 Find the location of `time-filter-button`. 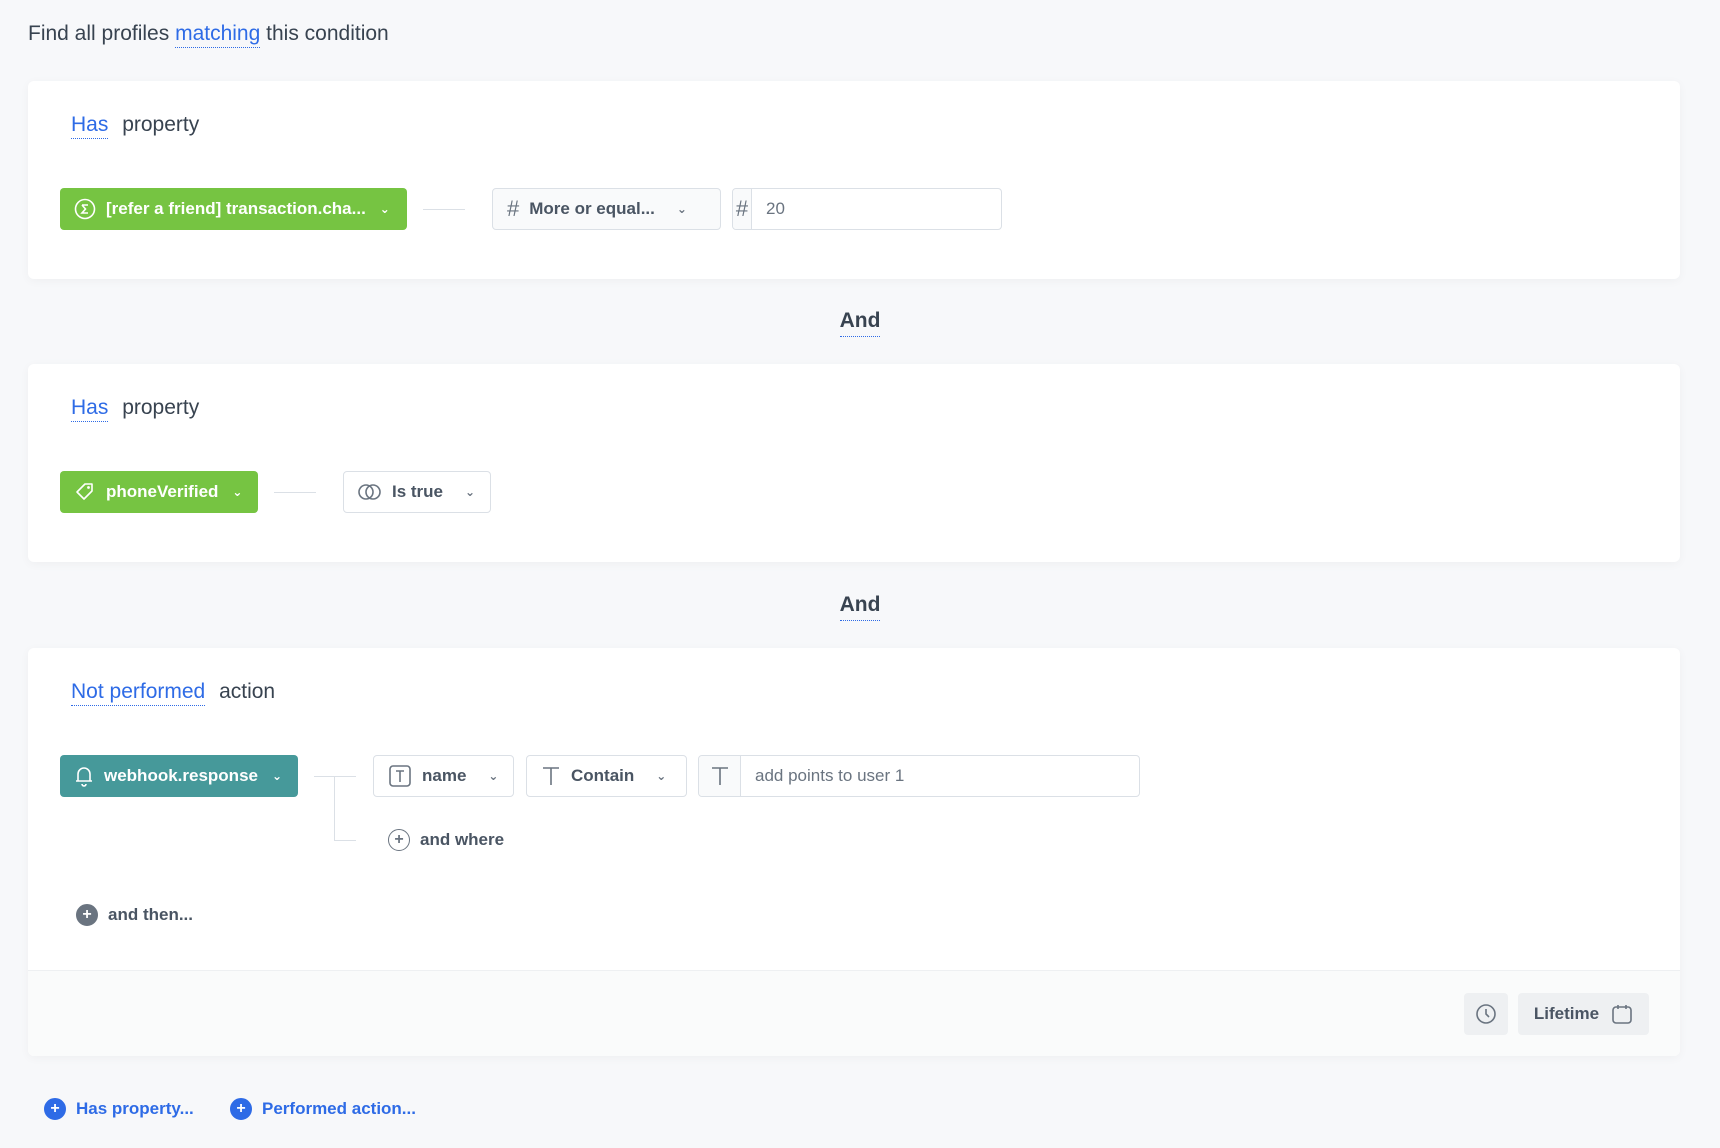

time-filter-button is located at coordinates (1486, 1014).